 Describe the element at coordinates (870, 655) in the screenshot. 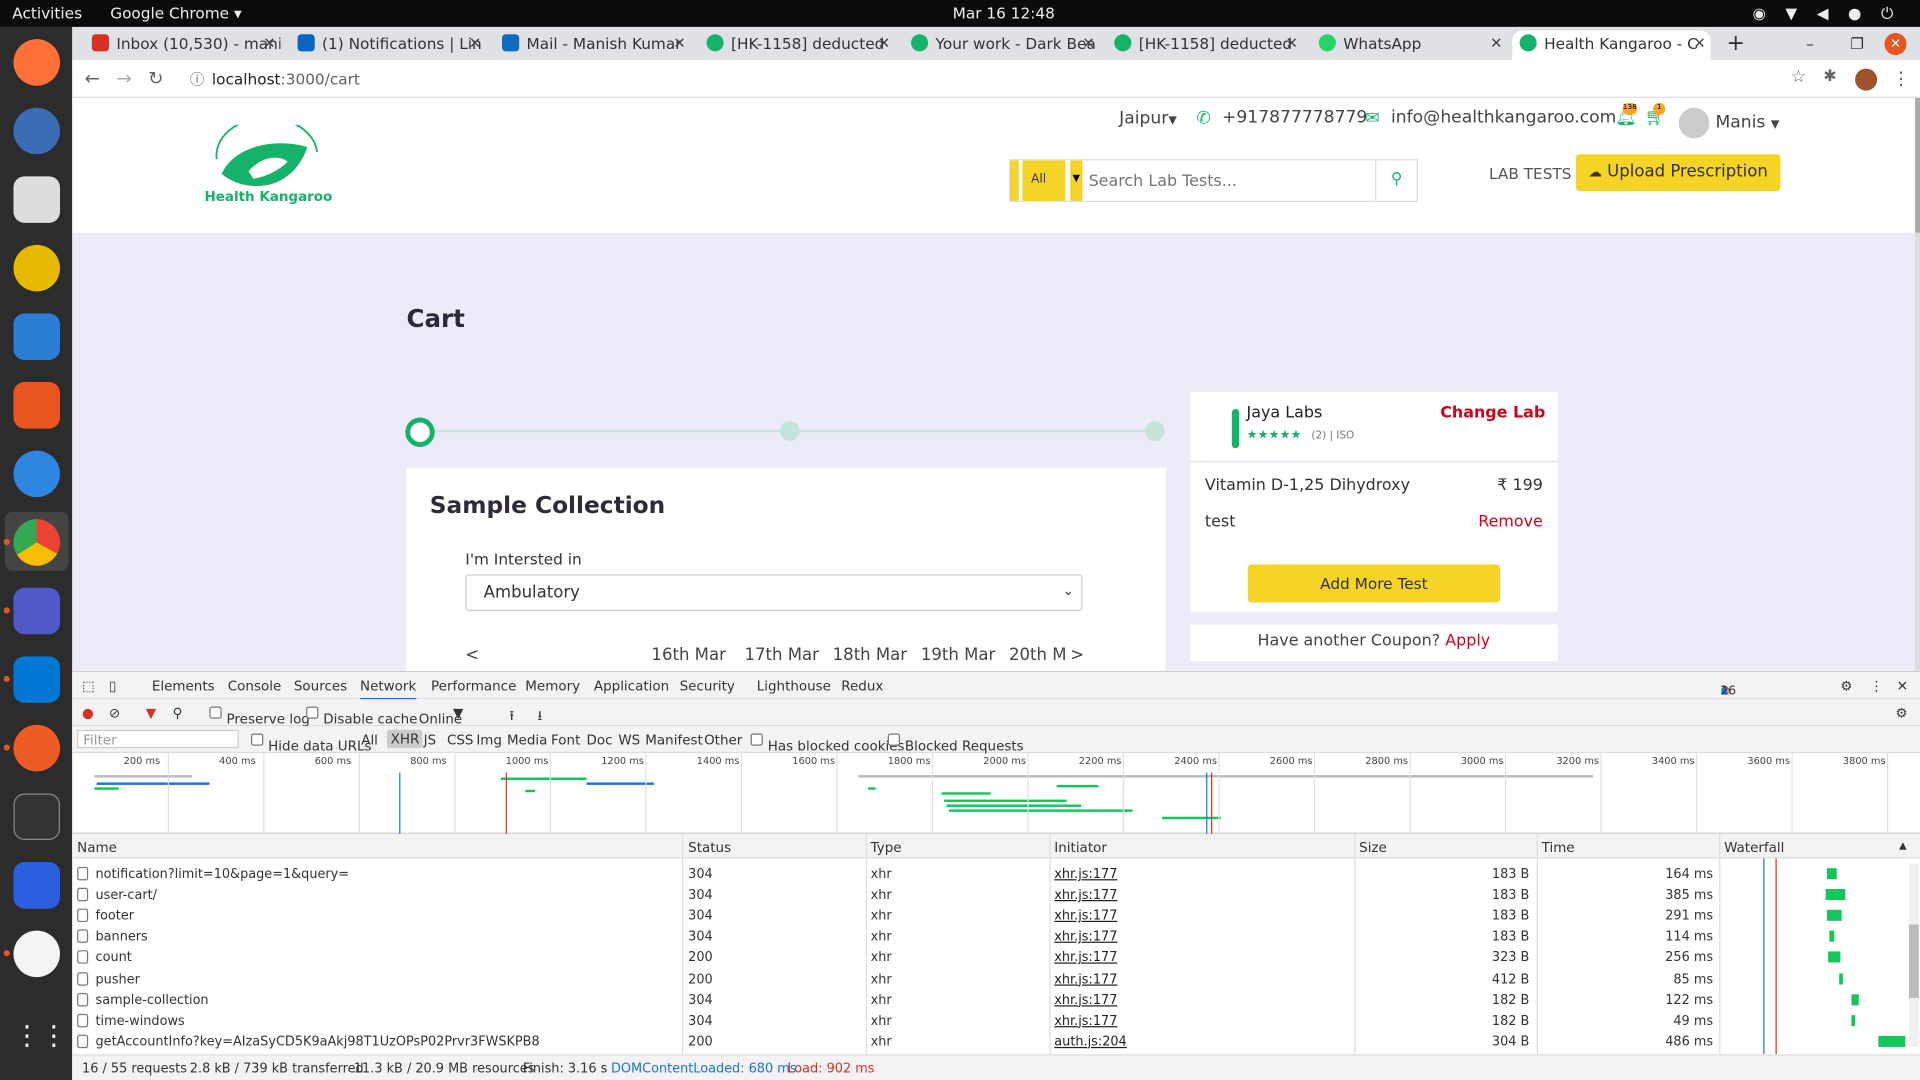

I see `date-option: 18th Mar` at that location.